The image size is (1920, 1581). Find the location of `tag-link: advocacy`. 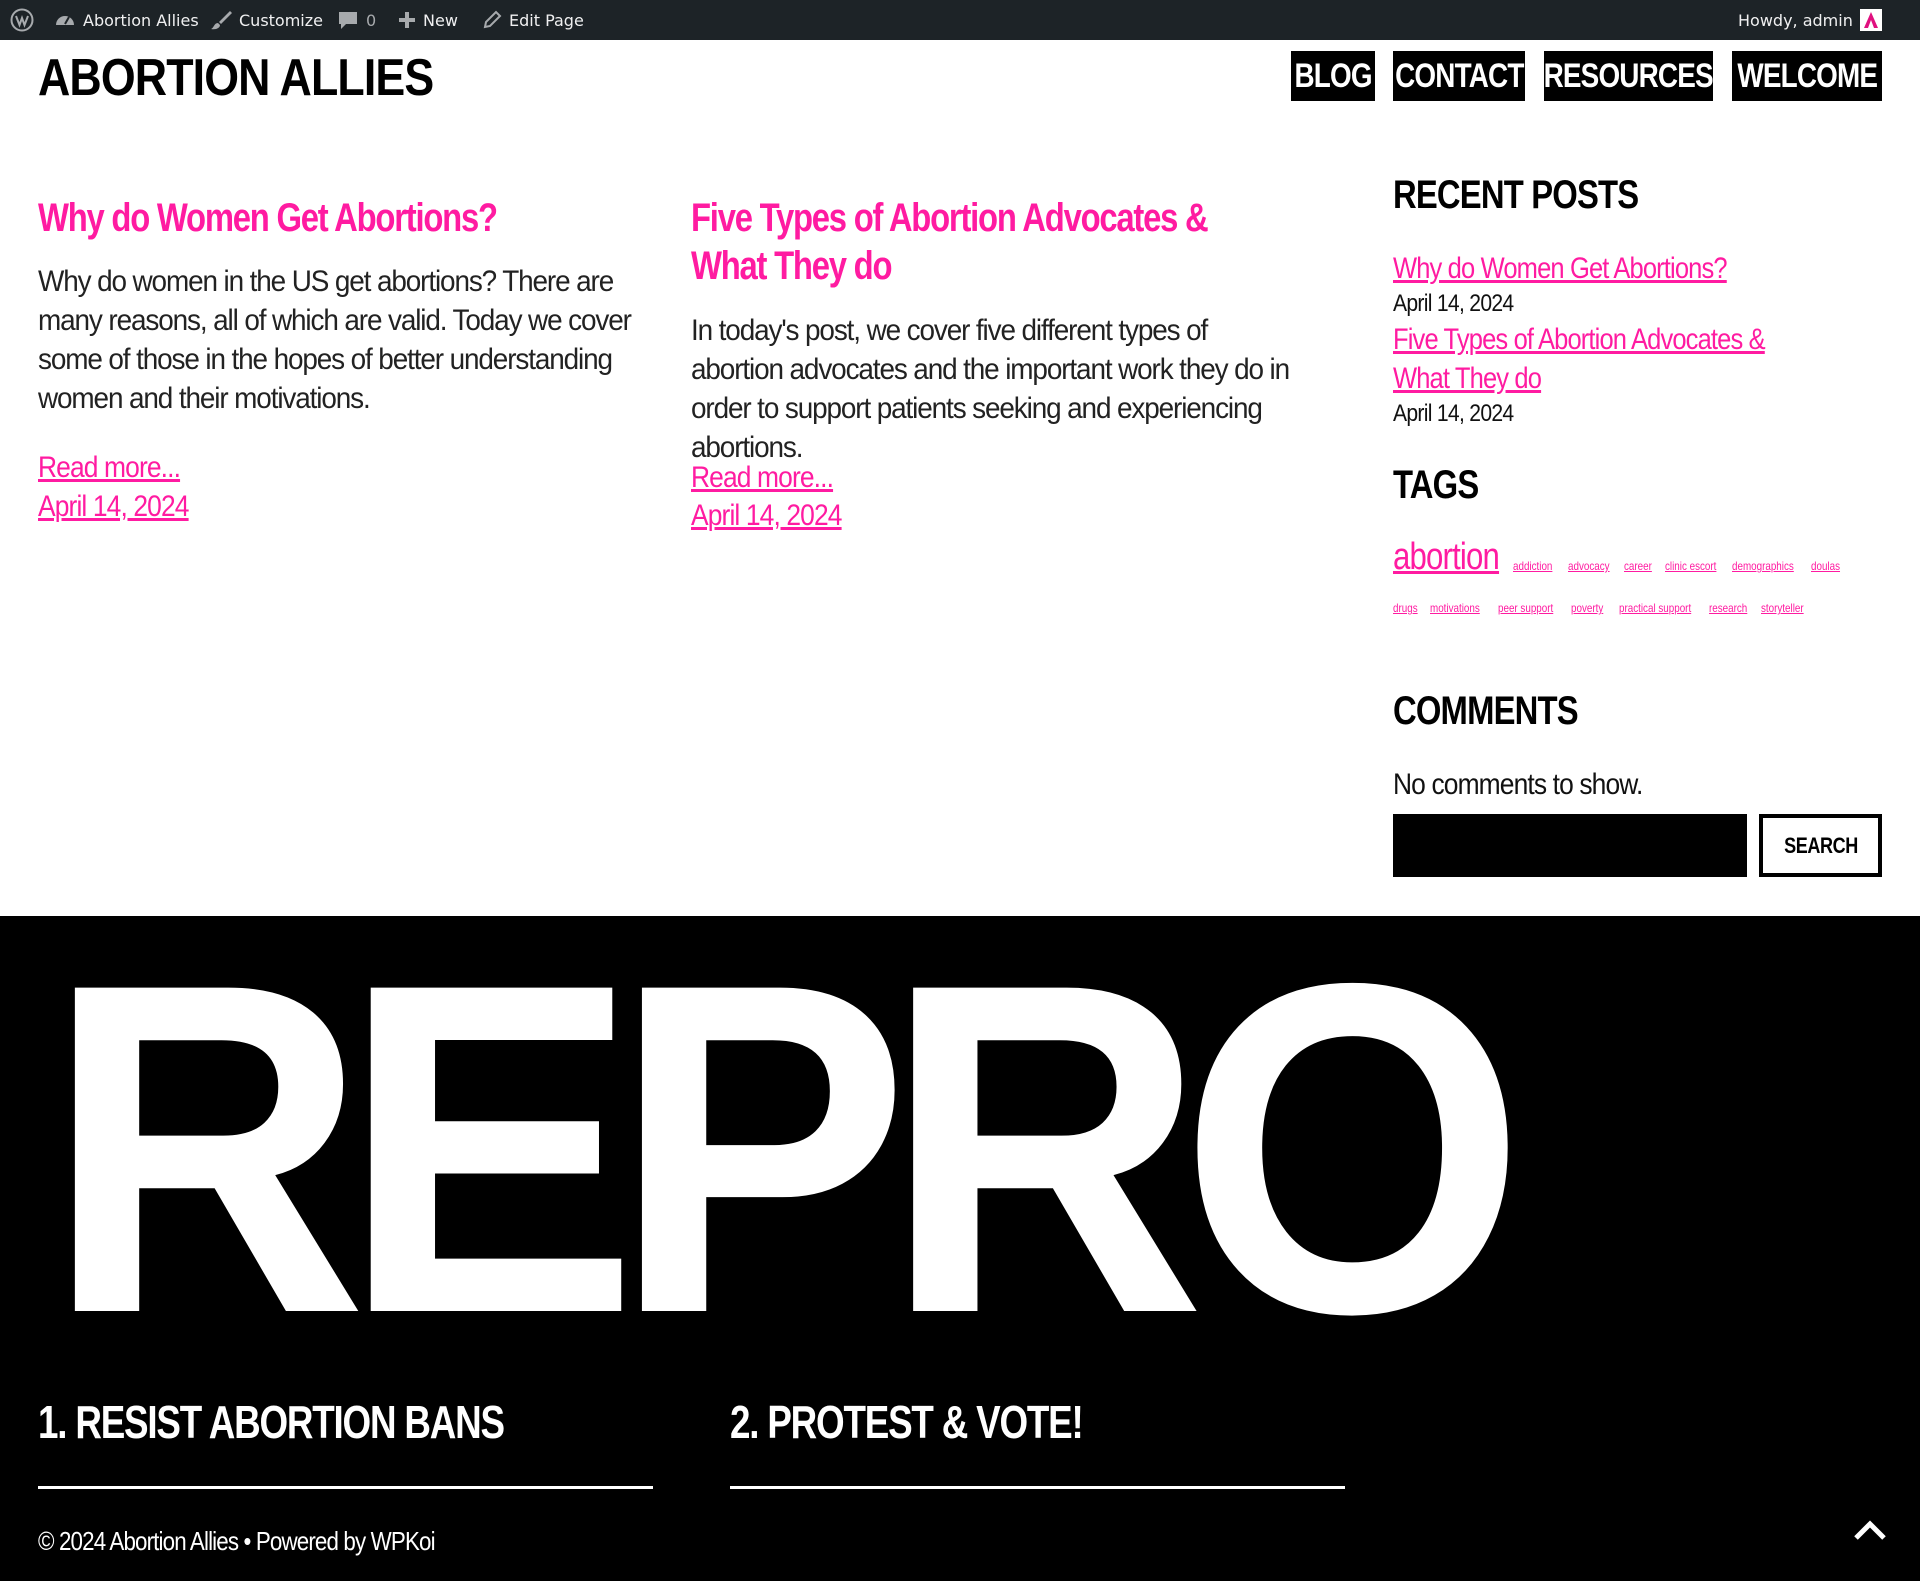

tag-link: advocacy is located at coordinates (1589, 566).